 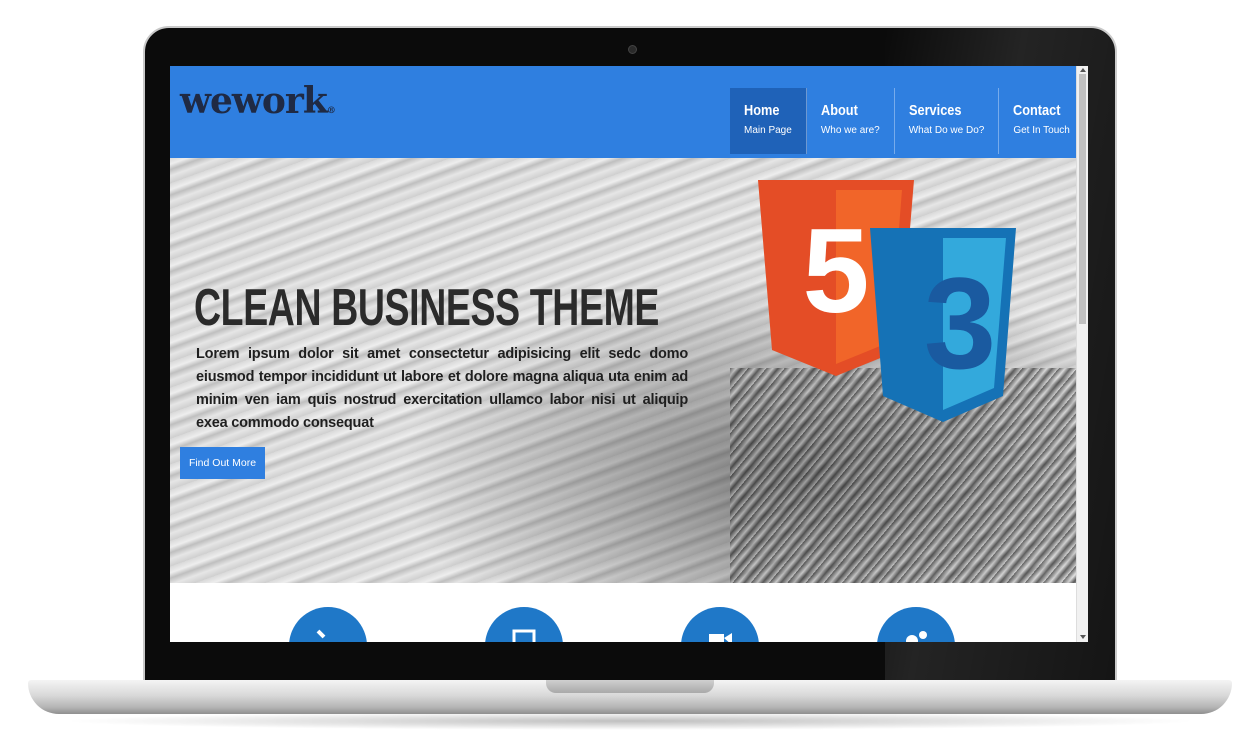 I want to click on monitor-icon, so click(x=524, y=635).